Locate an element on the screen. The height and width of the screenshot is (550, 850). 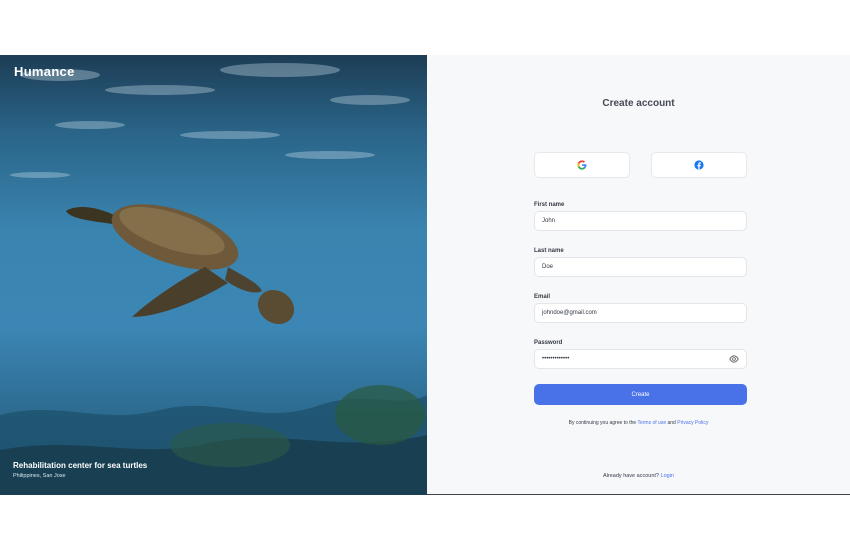
page-title: Create account is located at coordinates (638, 103).